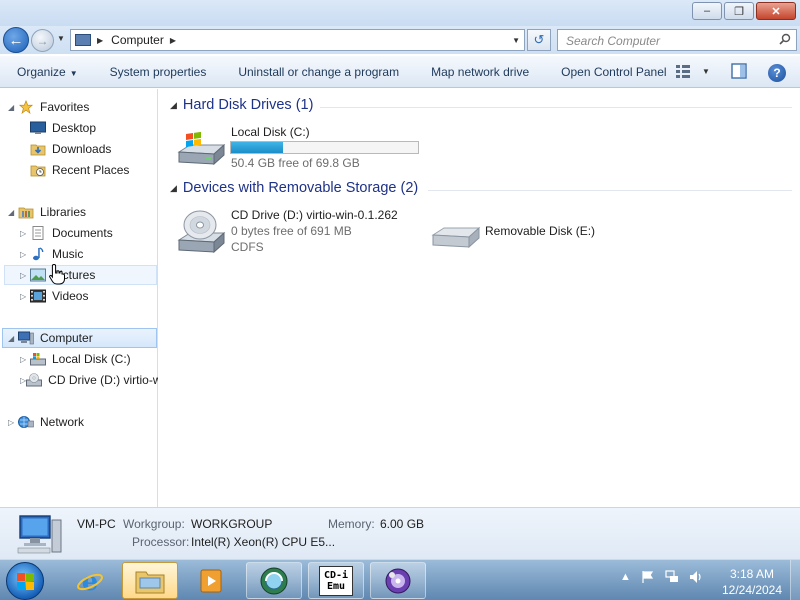  Describe the element at coordinates (336, 586) in the screenshot. I see `cdi-emu-label: Emu` at that location.